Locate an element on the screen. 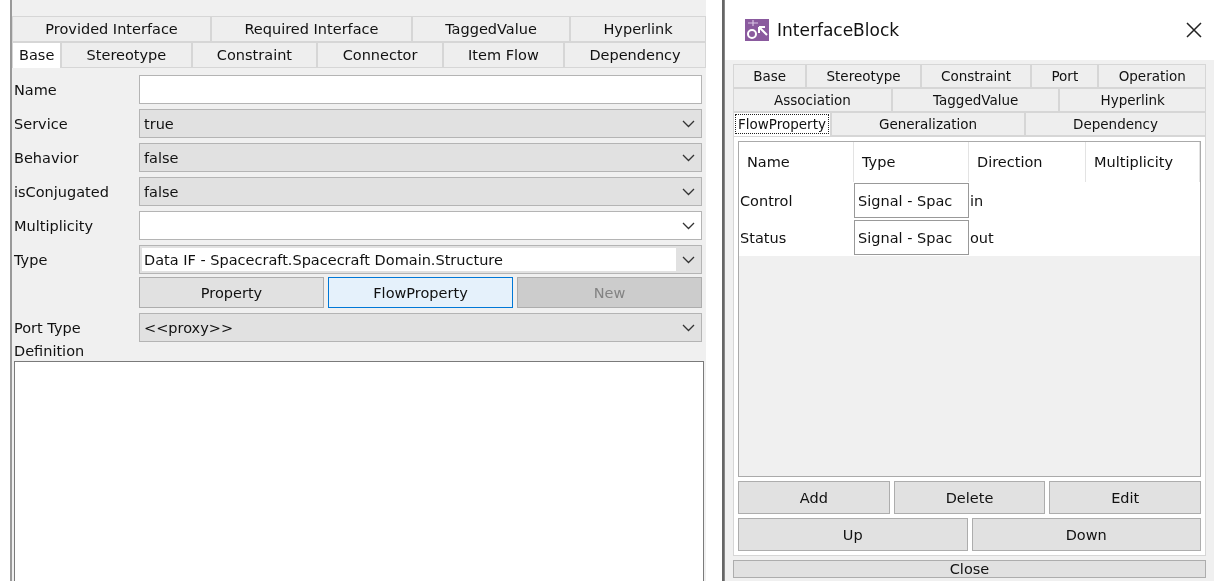  tab: FlowProperty is located at coordinates (782, 124).